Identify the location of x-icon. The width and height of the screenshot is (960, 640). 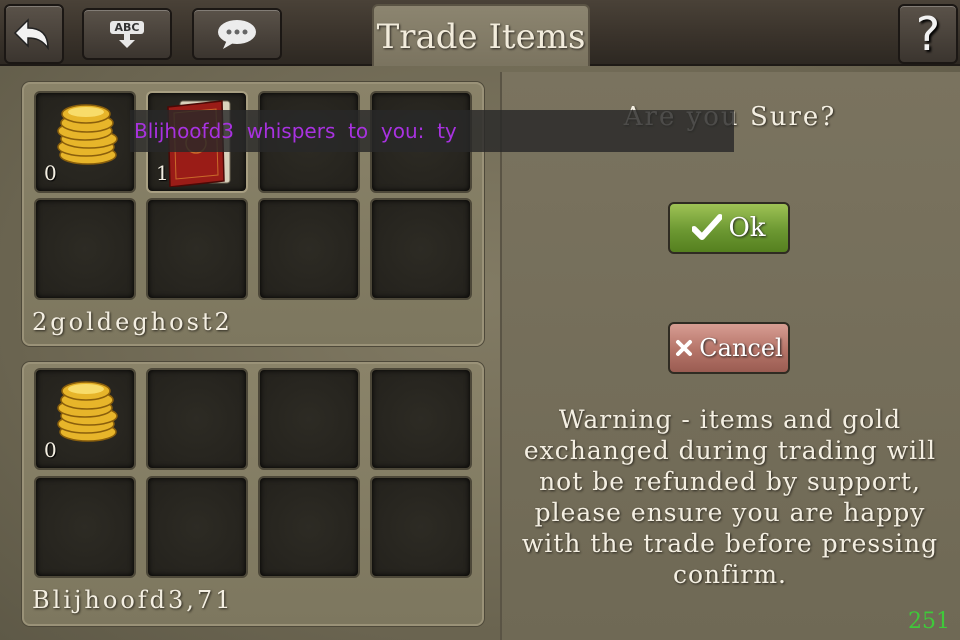
(684, 348).